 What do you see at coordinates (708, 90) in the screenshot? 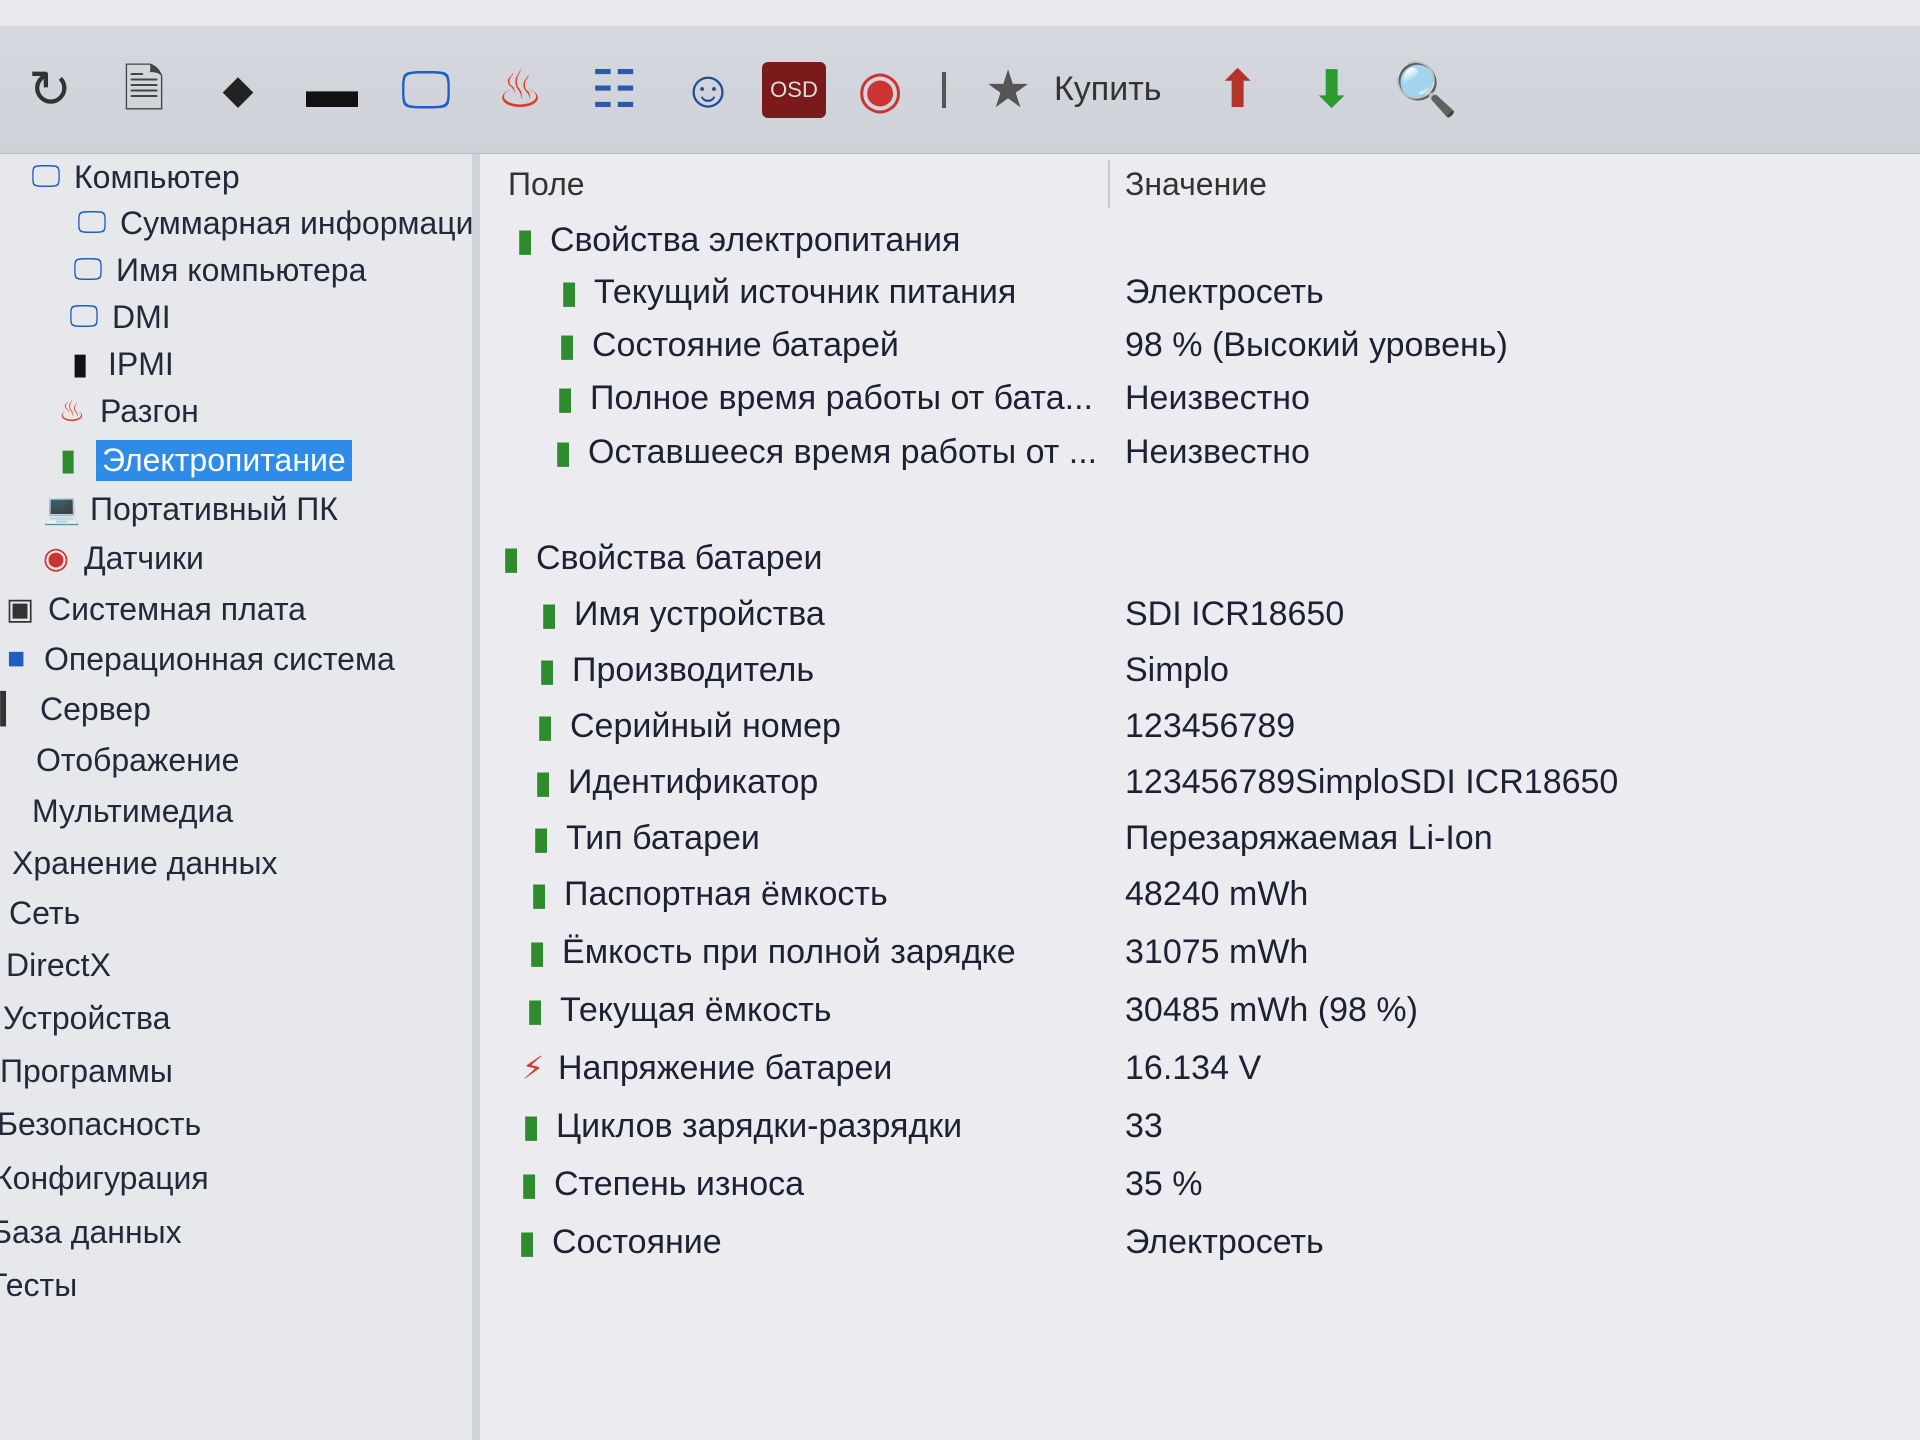
I see `user-icon: ☺` at bounding box center [708, 90].